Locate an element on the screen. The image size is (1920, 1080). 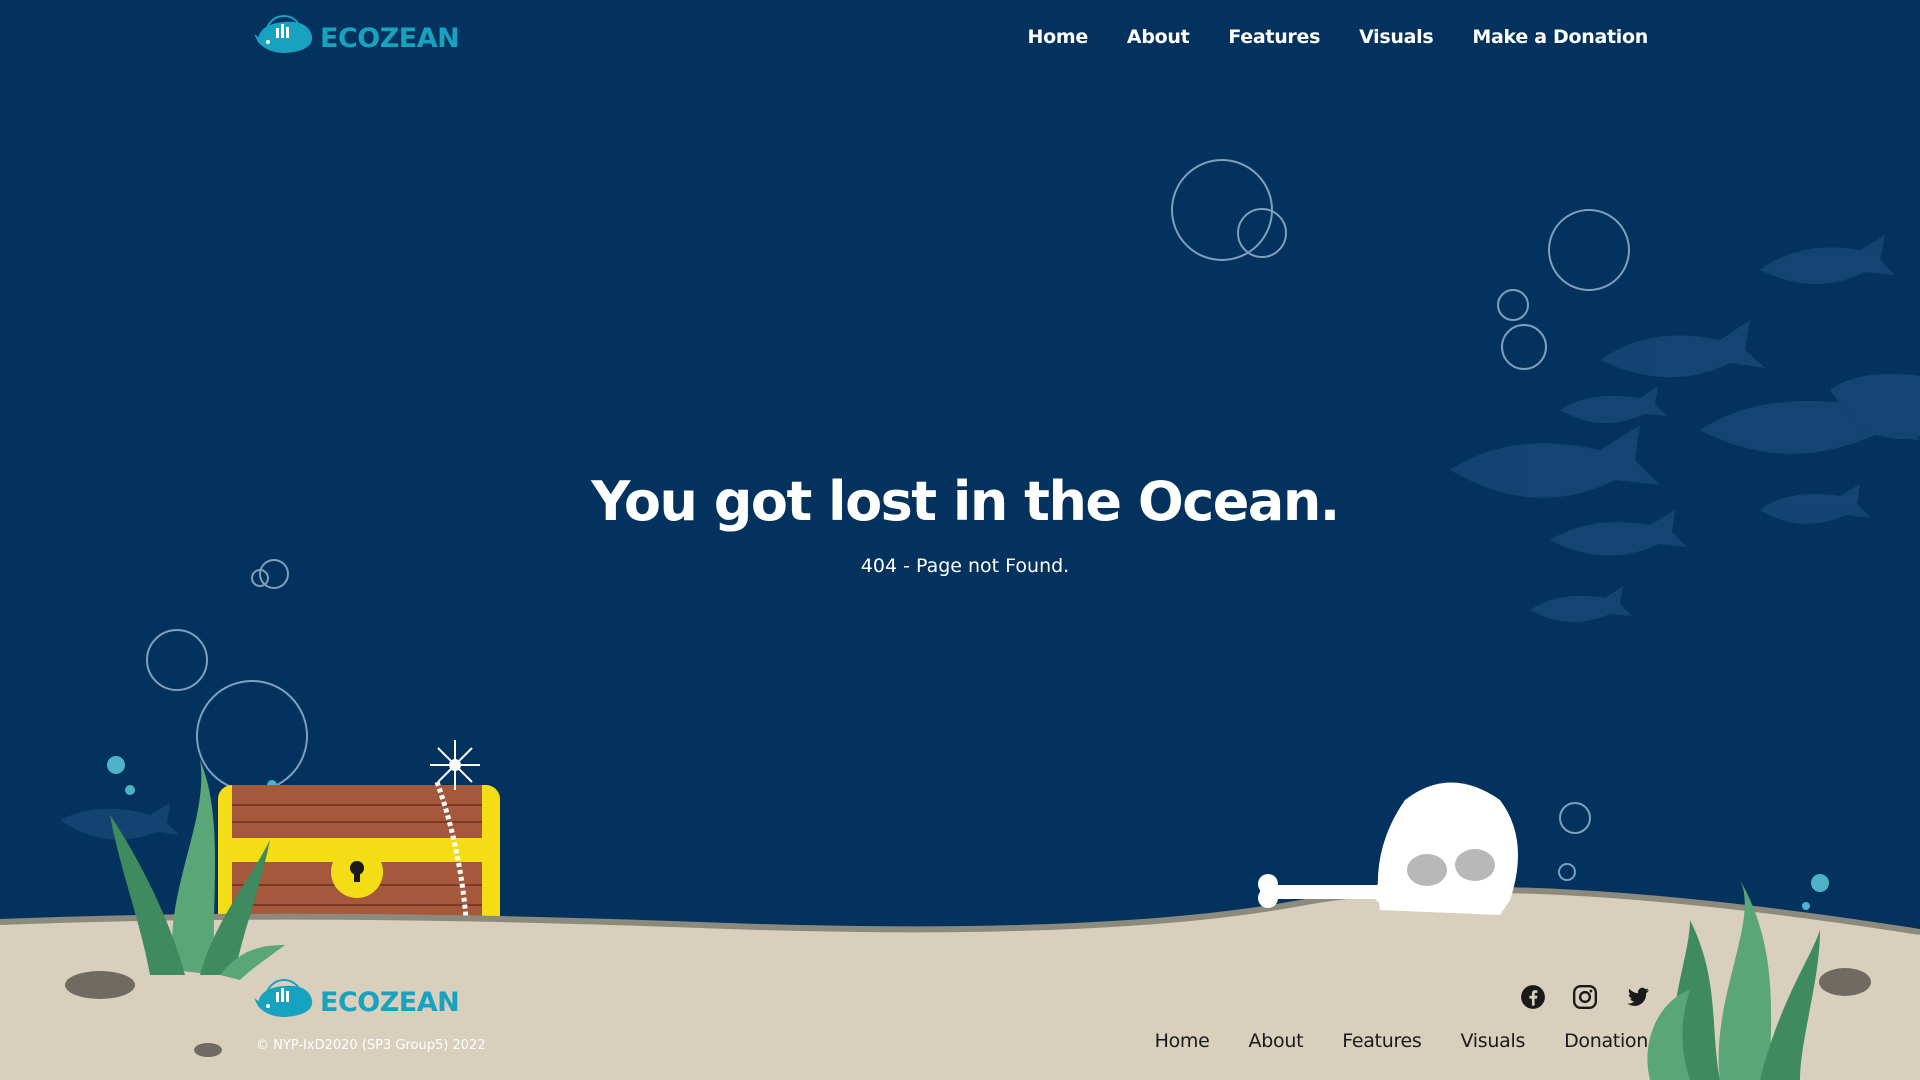
footer-nav-features: Features is located at coordinates (1382, 1041).